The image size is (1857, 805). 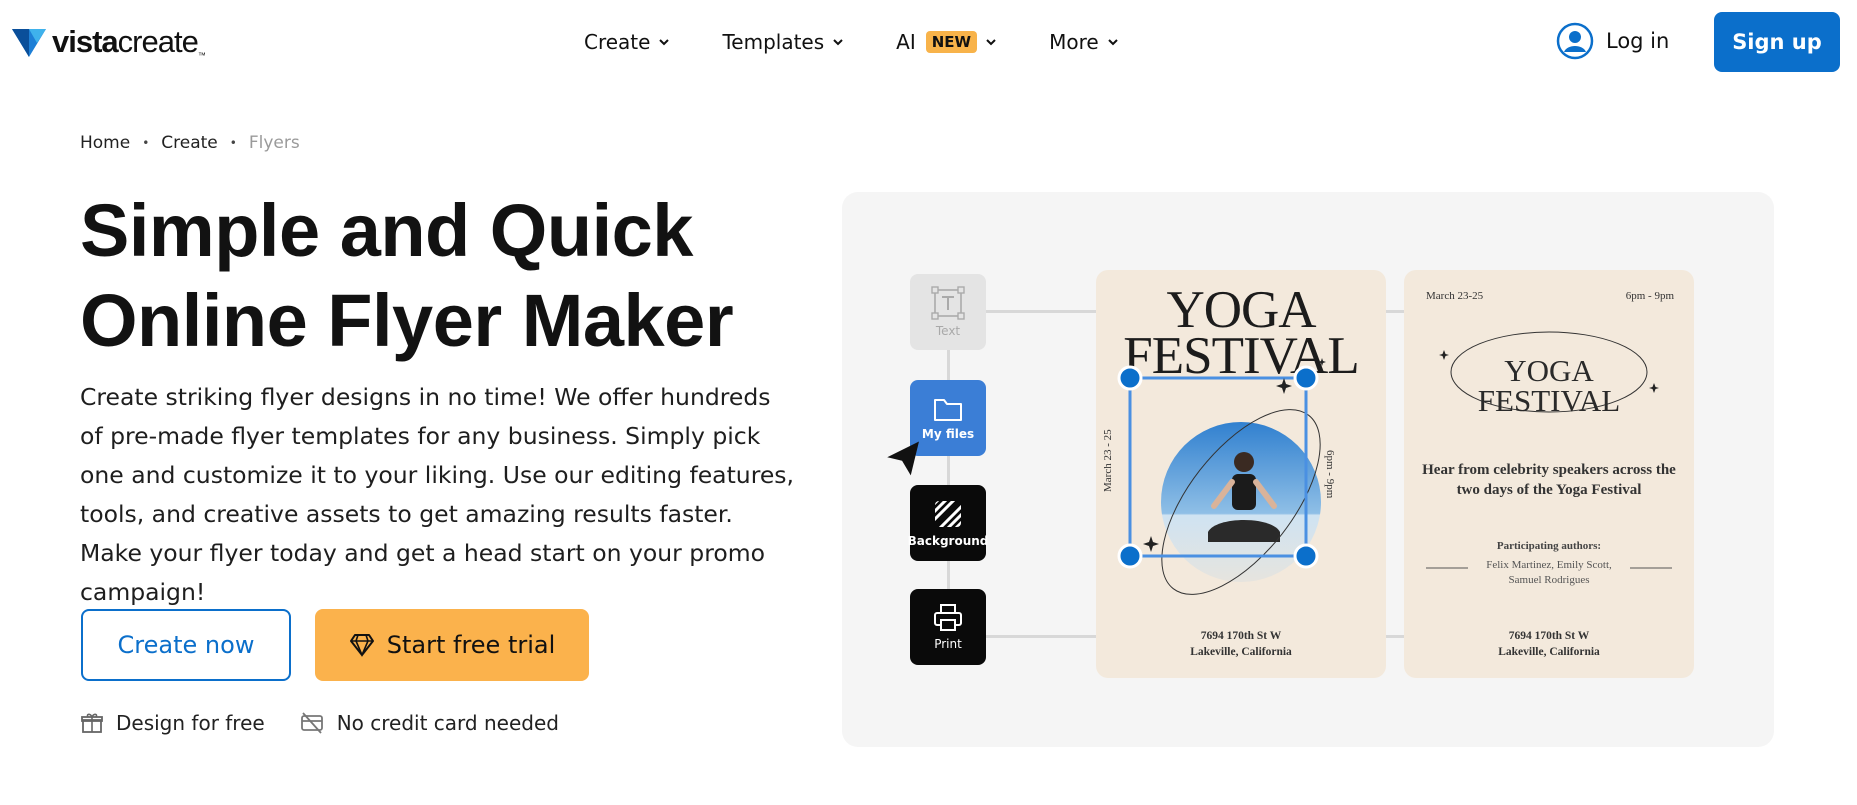 I want to click on flyer1-time: 6pm - 9pm, so click(x=1330, y=474).